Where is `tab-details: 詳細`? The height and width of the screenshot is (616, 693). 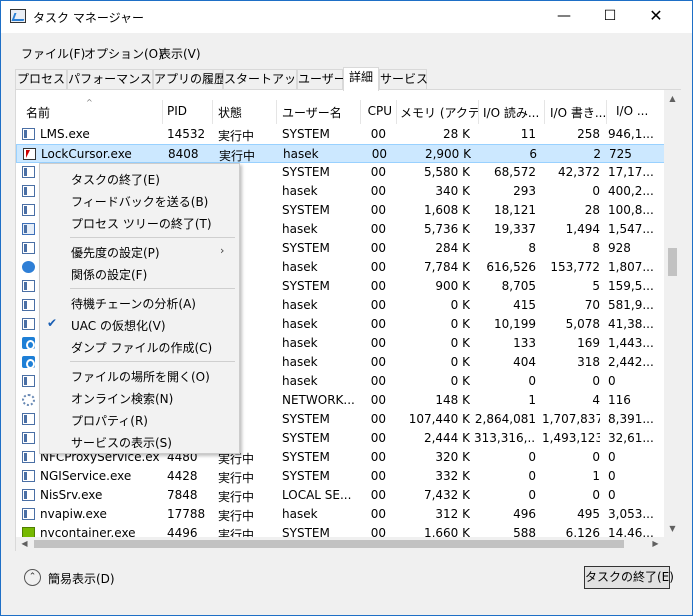 tab-details: 詳細 is located at coordinates (361, 79).